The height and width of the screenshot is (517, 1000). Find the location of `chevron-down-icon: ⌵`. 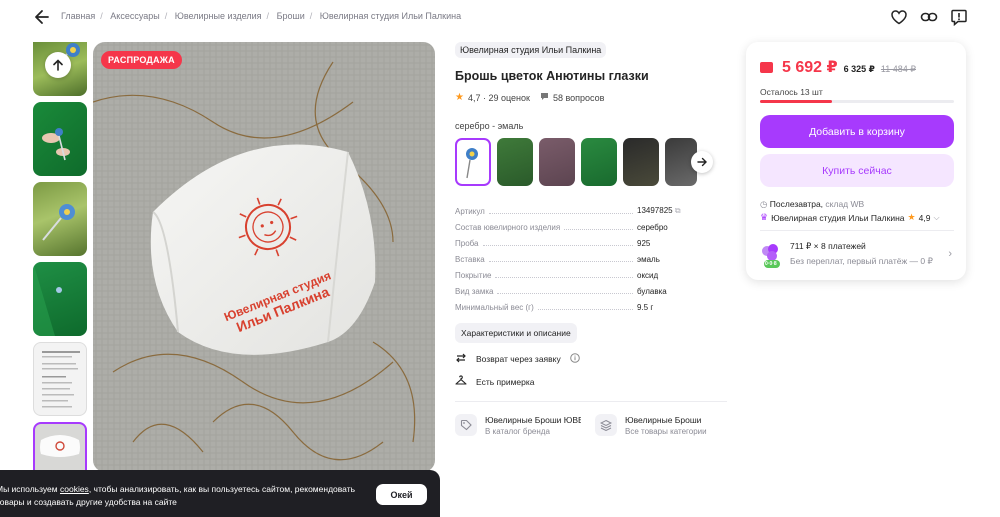

chevron-down-icon: ⌵ is located at coordinates (936, 218).